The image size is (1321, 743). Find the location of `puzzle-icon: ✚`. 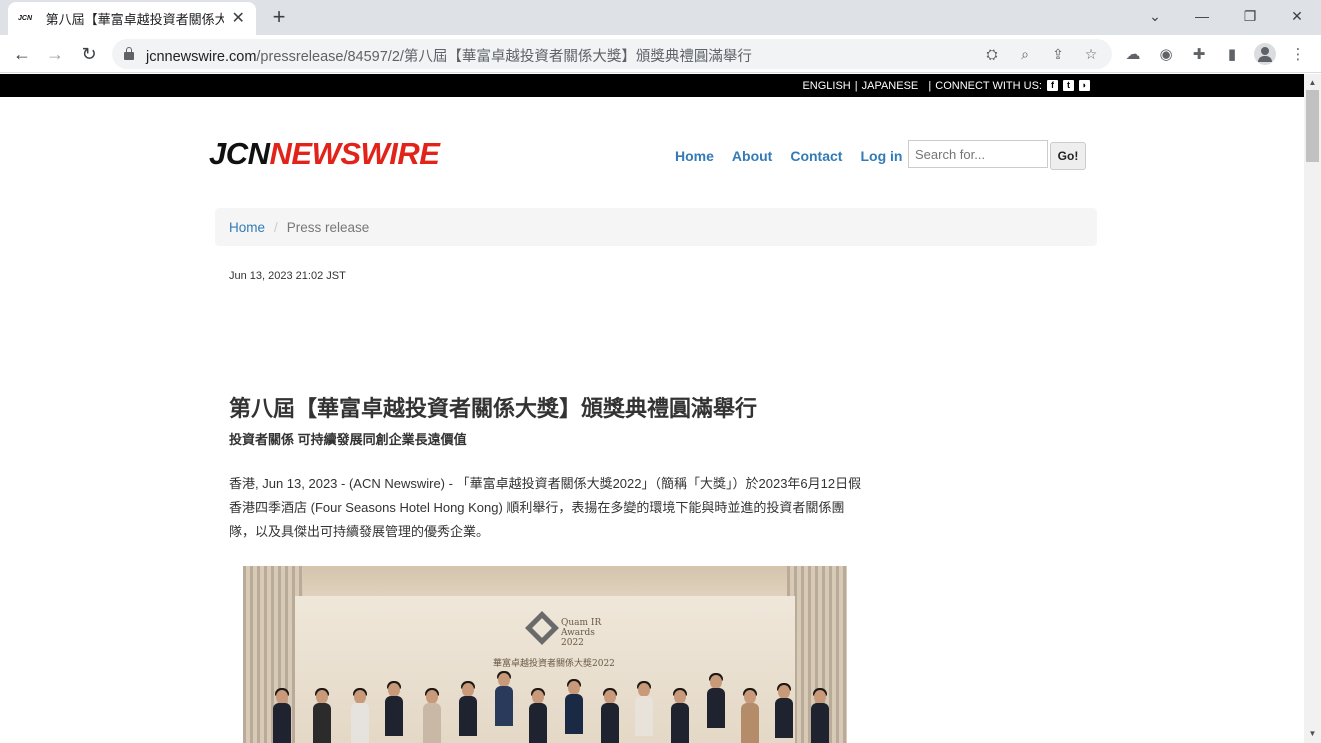

puzzle-icon: ✚ is located at coordinates (1199, 55).